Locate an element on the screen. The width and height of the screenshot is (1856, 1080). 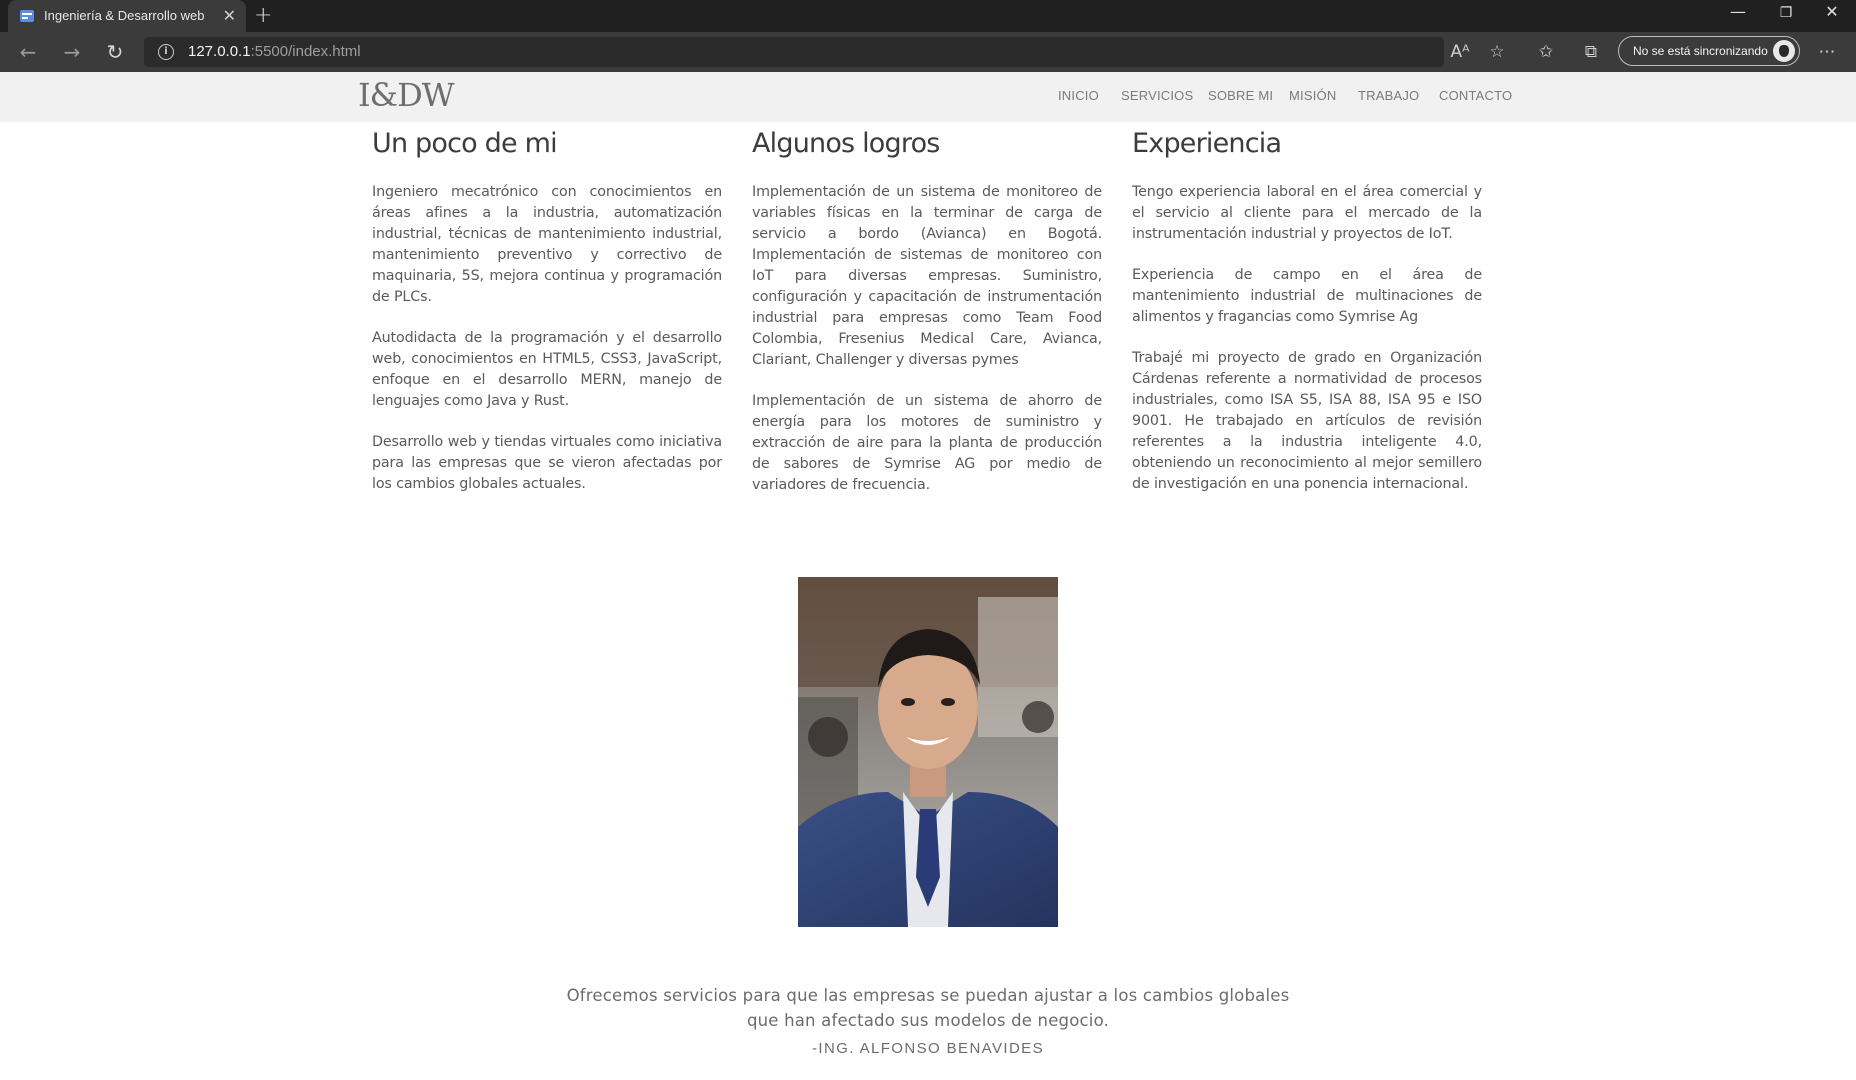
sync-status-button: No se está sincronizando is located at coordinates (1709, 51).